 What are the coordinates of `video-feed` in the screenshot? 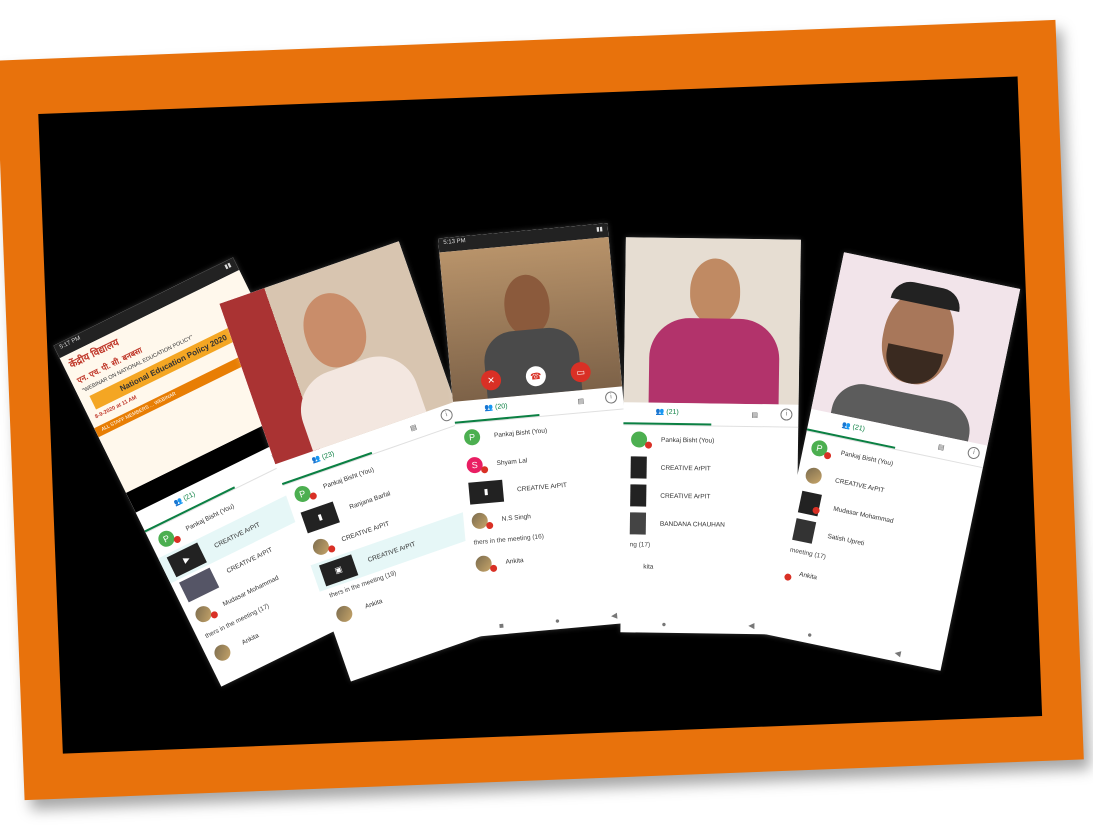 It's located at (712, 321).